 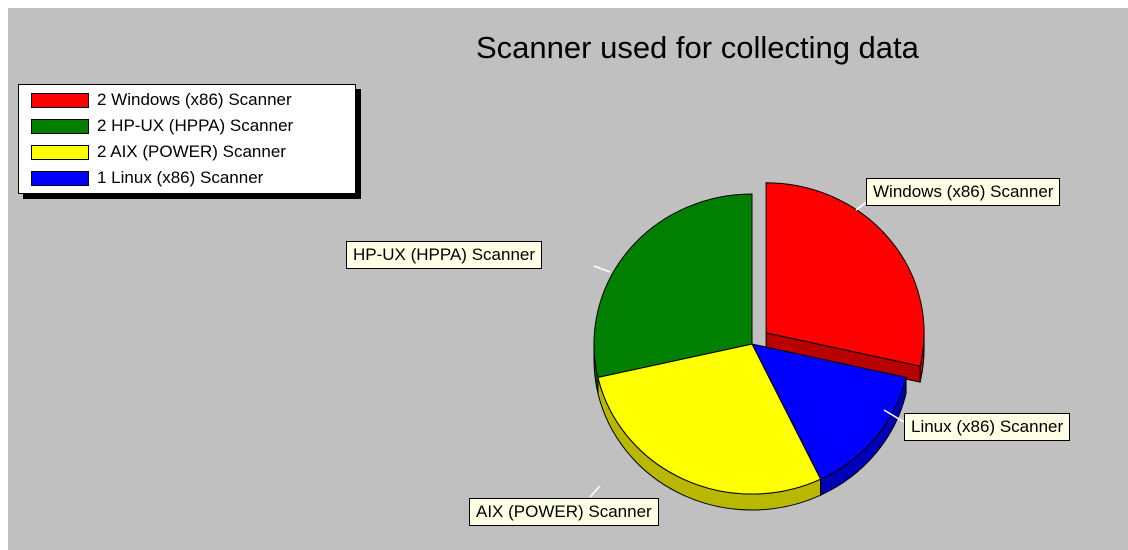 What do you see at coordinates (595, 491) in the screenshot?
I see `leader-line-aix` at bounding box center [595, 491].